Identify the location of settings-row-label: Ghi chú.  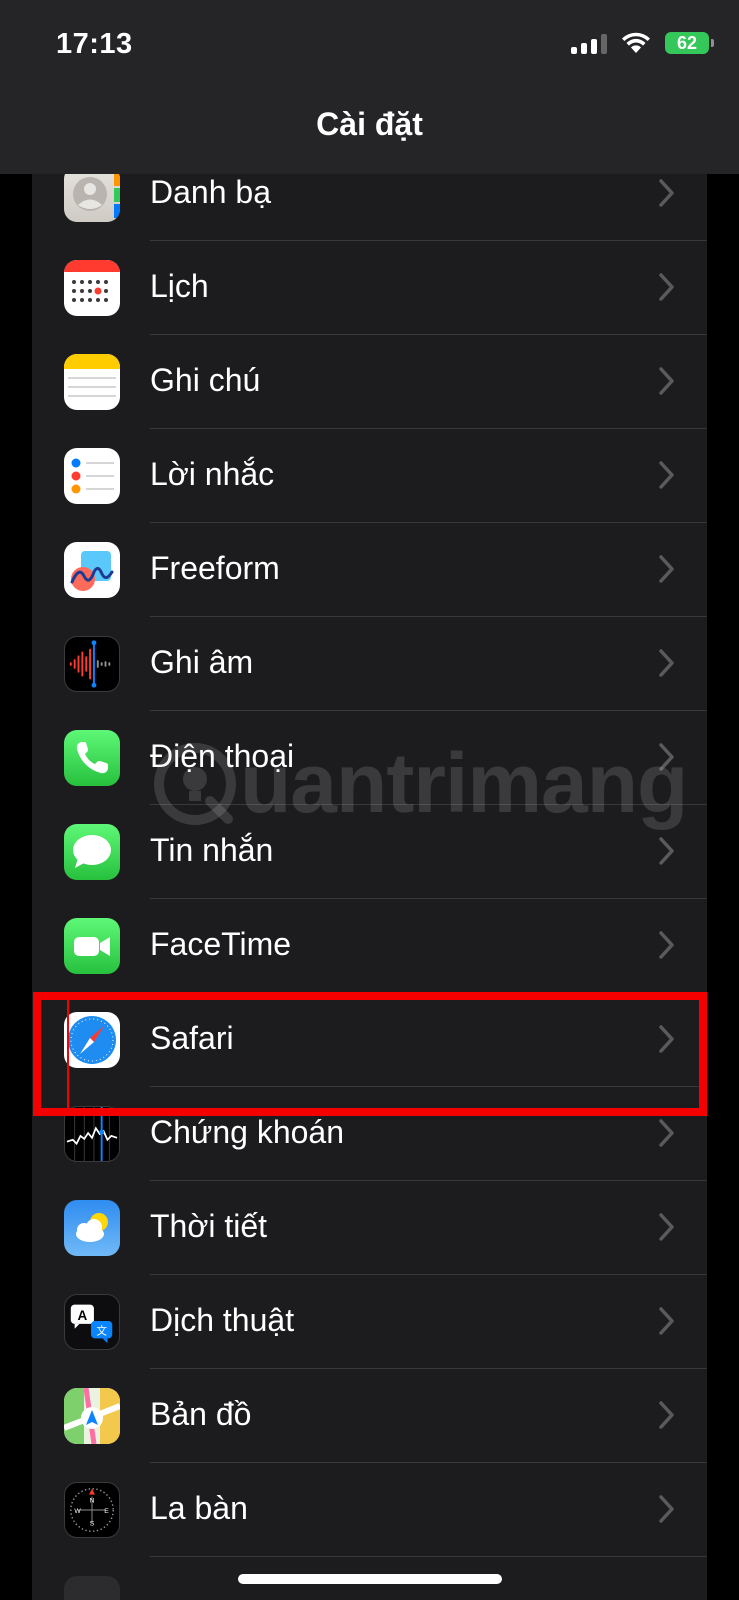
(205, 380).